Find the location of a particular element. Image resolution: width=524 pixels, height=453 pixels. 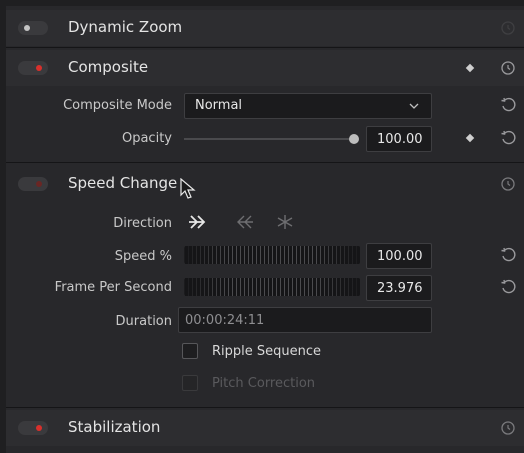

ripple-sequence-label: Ripple Sequence is located at coordinates (267, 351).